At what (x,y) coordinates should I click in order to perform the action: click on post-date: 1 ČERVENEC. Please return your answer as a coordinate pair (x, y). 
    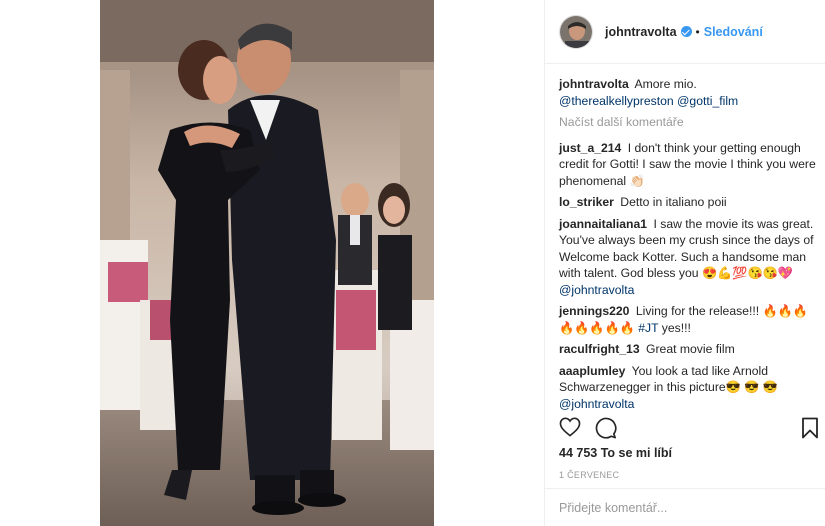
    Looking at the image, I should click on (589, 475).